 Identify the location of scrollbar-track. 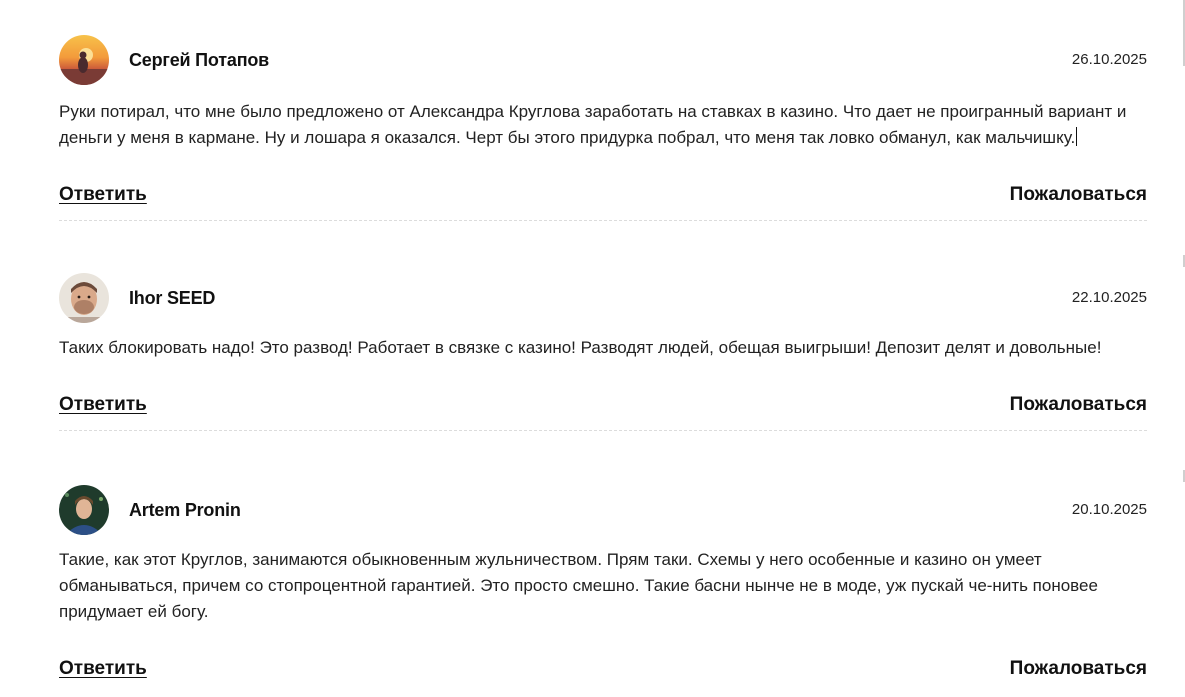
(1183, 348).